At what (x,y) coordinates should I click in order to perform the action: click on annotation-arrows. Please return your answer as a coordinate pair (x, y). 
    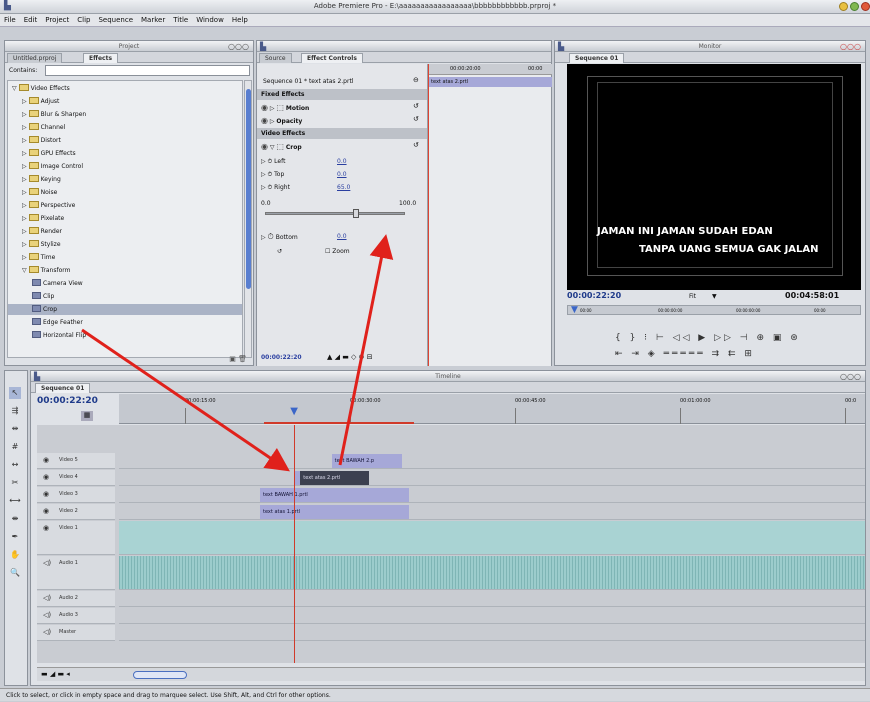
    Looking at the image, I should click on (237, 353).